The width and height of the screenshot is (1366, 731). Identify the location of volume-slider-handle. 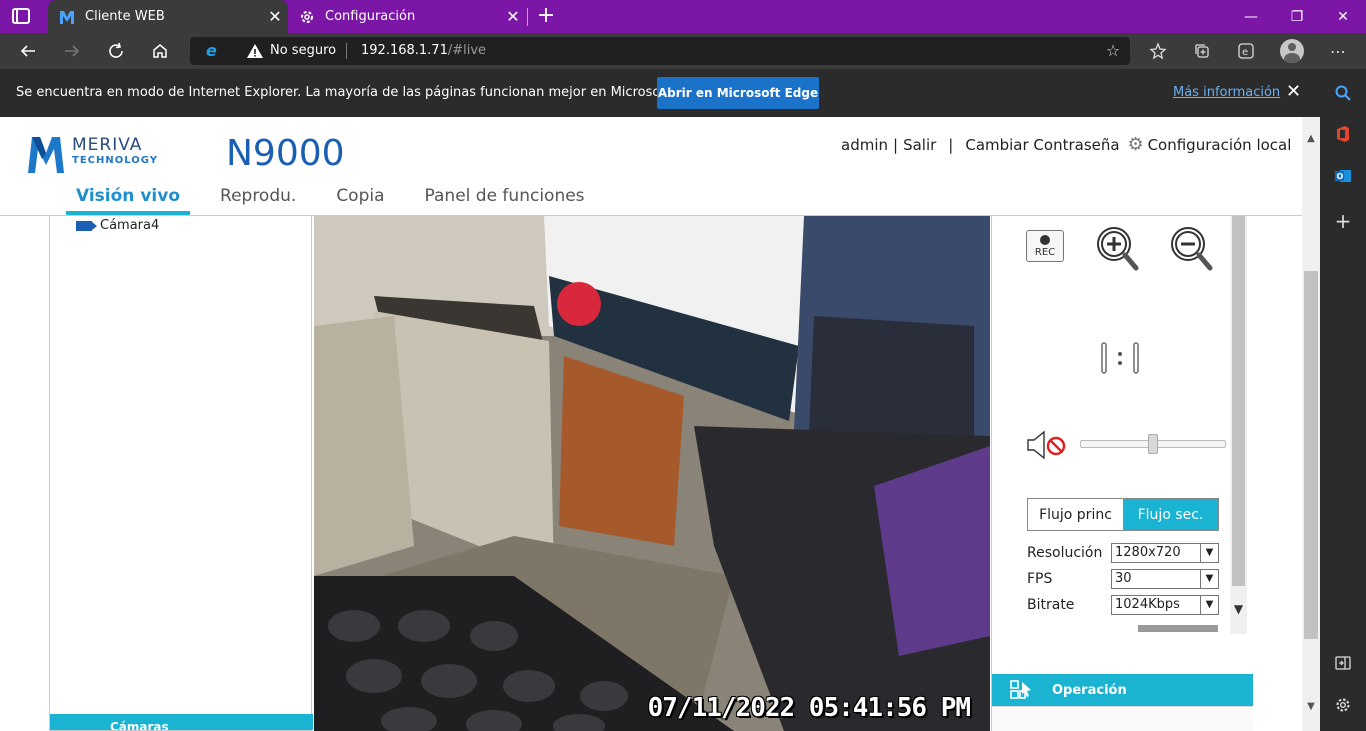
(1153, 444).